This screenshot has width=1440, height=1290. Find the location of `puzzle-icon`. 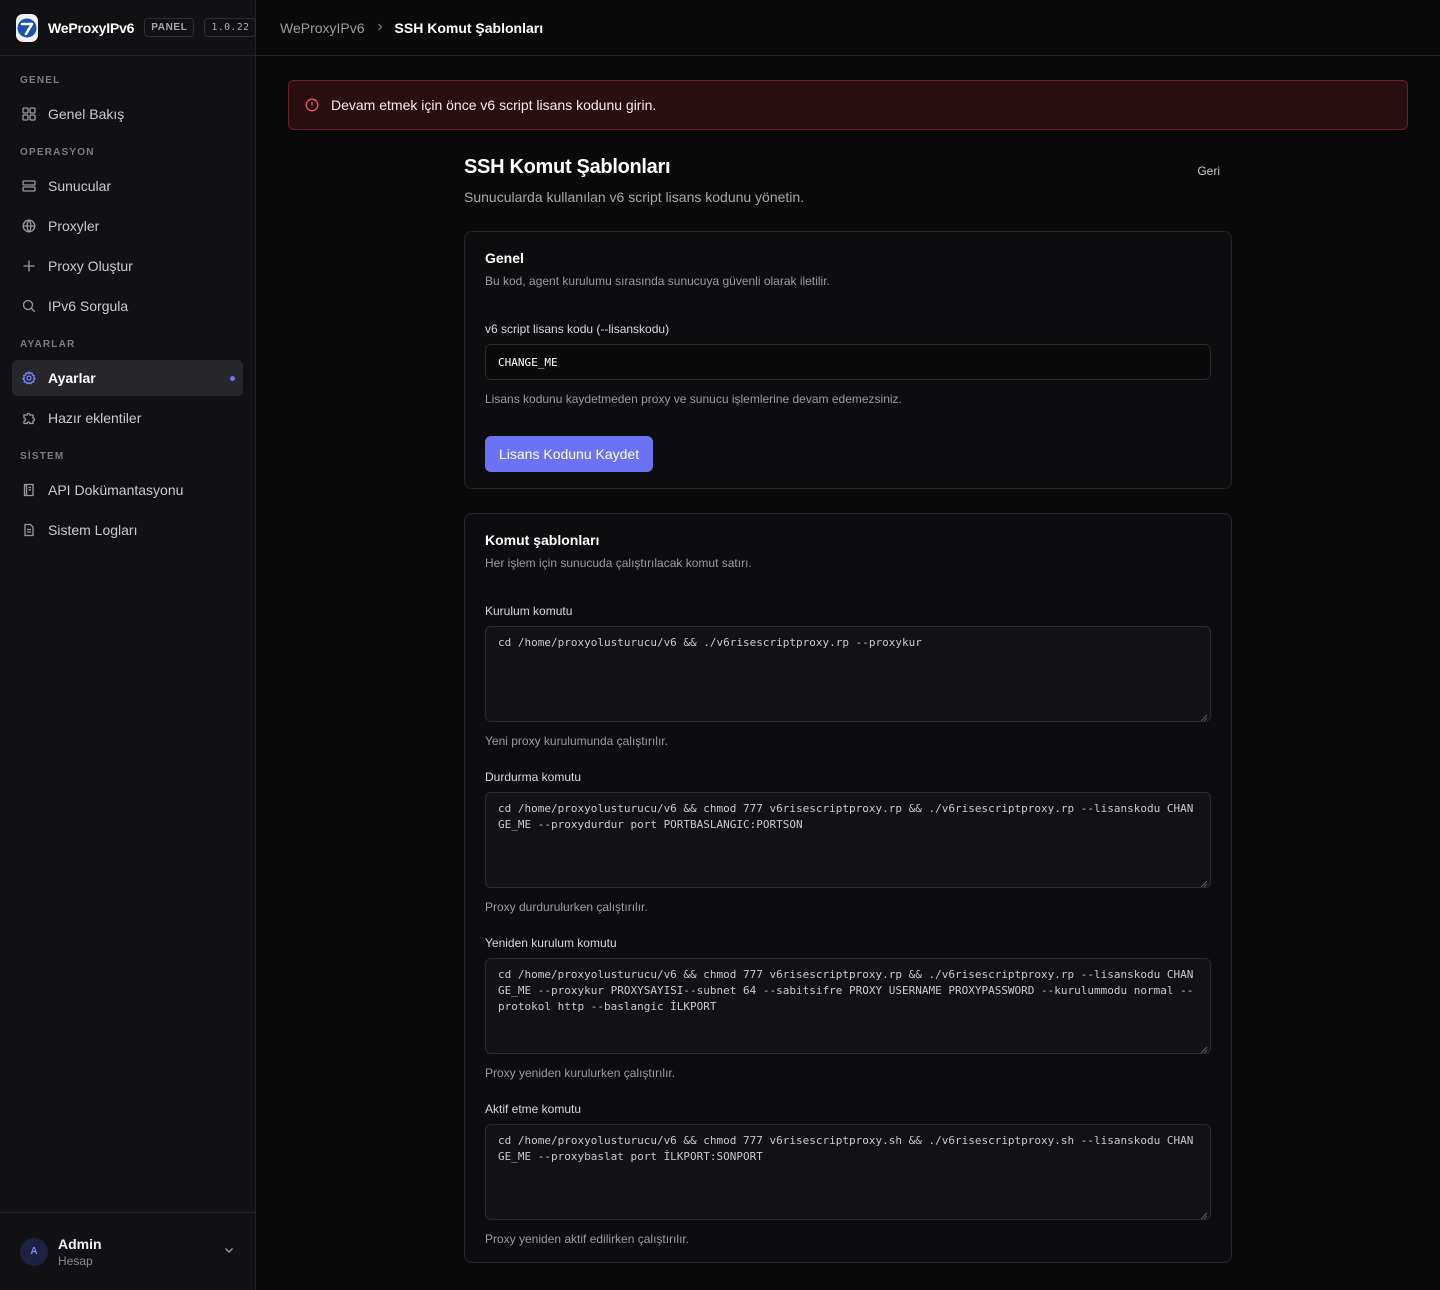

puzzle-icon is located at coordinates (29, 418).